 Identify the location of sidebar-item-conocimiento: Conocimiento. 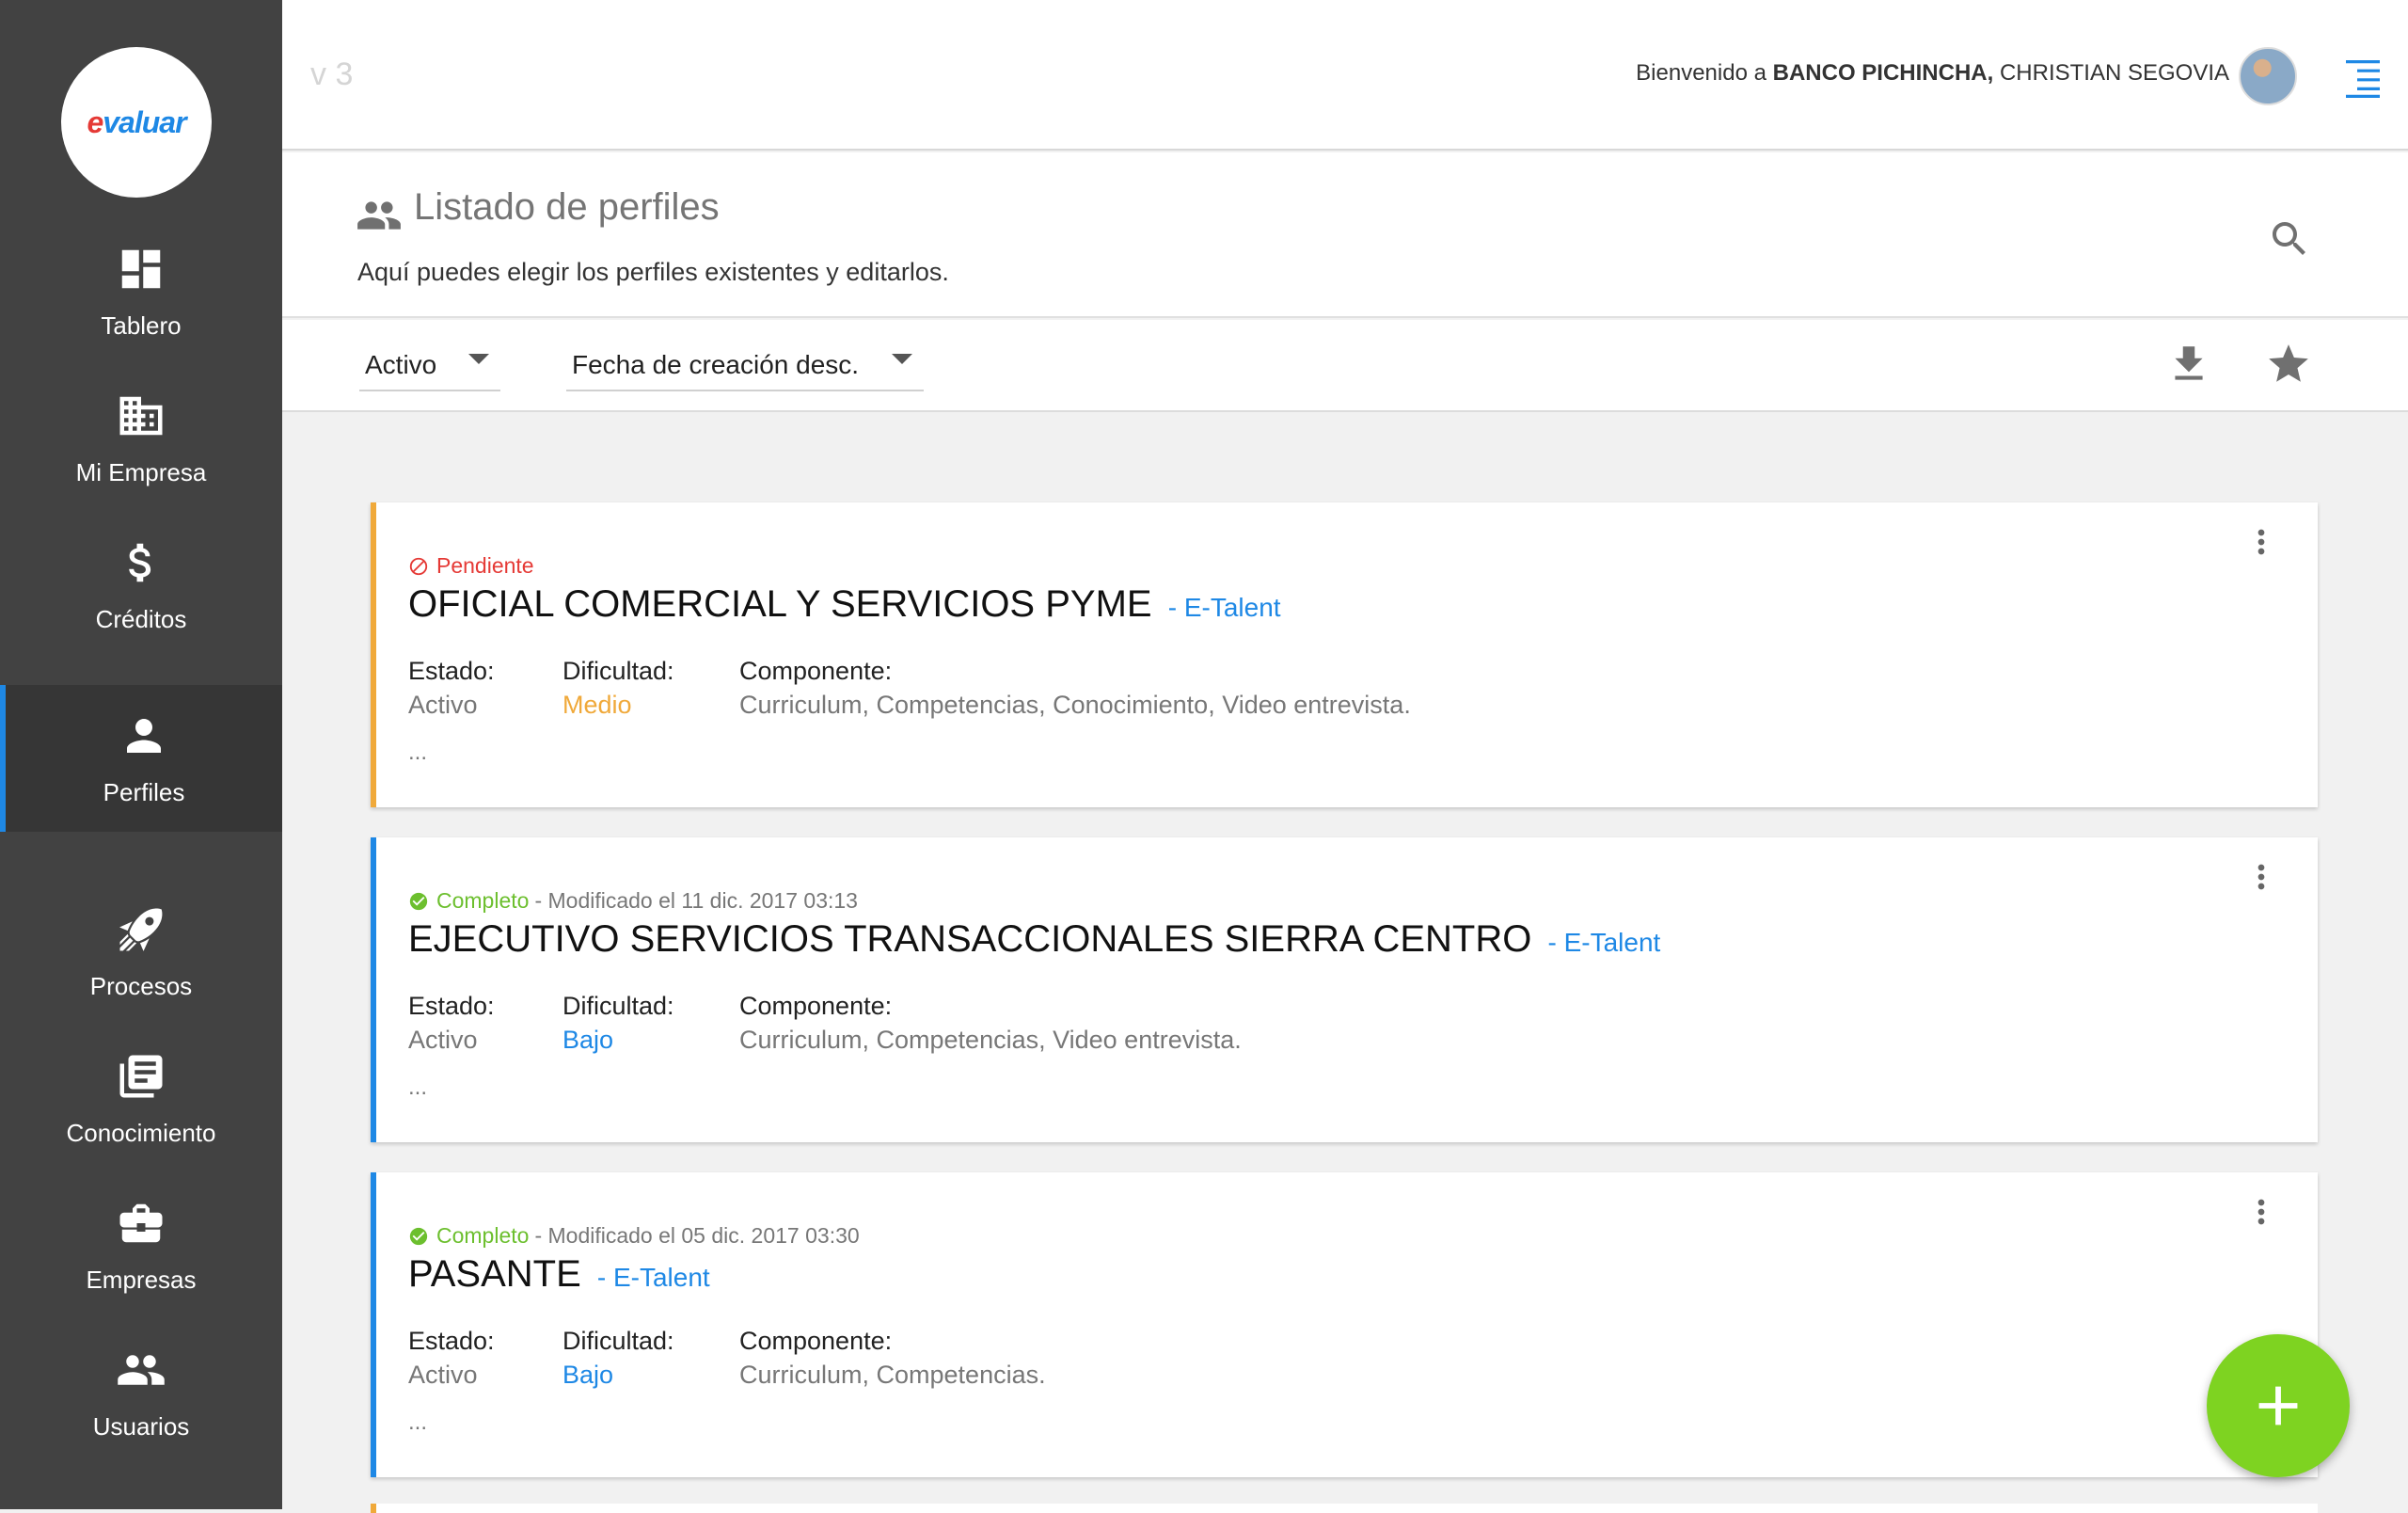
(141, 1099).